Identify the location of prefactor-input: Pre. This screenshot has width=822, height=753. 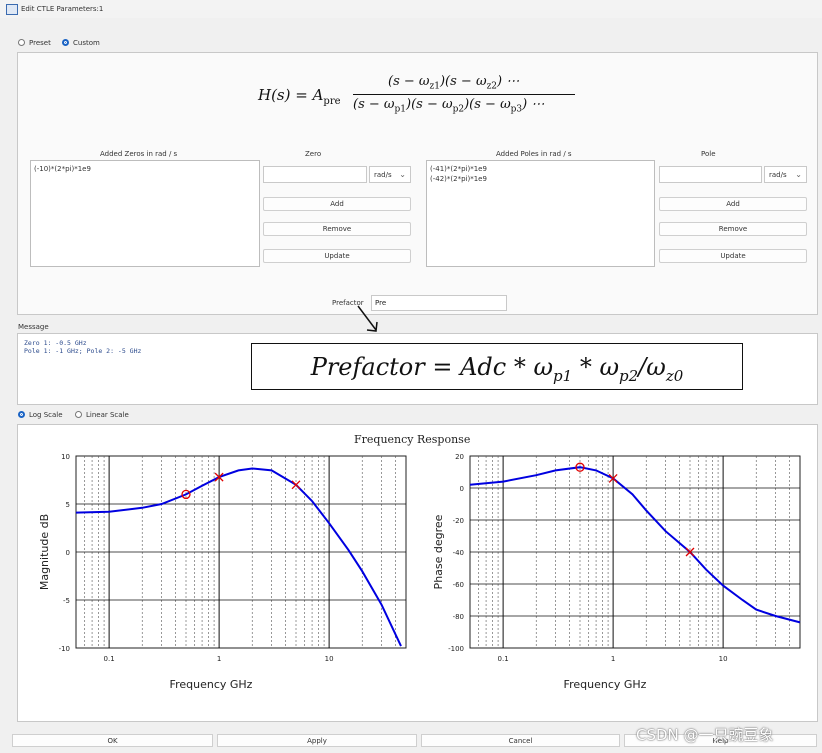
(439, 303).